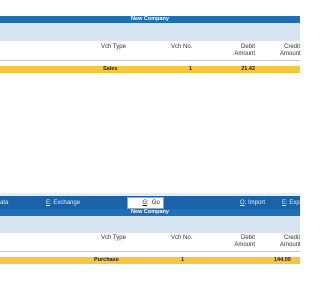 The image size is (320, 300). Describe the element at coordinates (247, 47) in the screenshot. I see `col-debit: Debit` at that location.